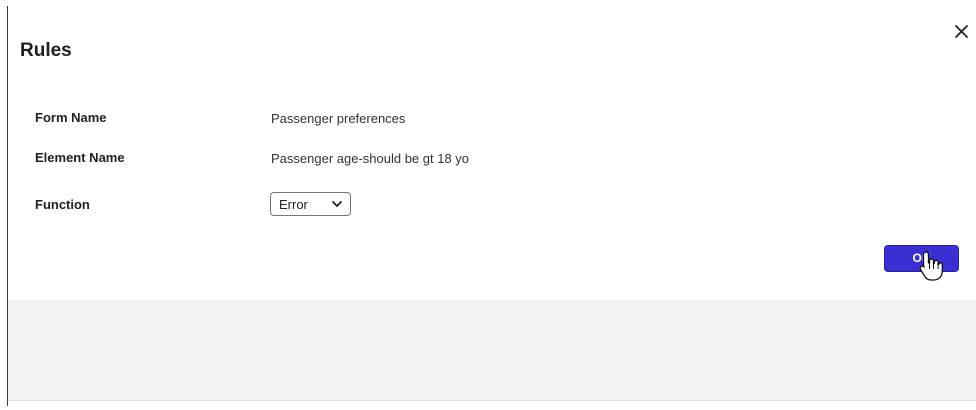 The width and height of the screenshot is (976, 410). What do you see at coordinates (338, 118) in the screenshot?
I see `form-name-value: Passenger preferences` at bounding box center [338, 118].